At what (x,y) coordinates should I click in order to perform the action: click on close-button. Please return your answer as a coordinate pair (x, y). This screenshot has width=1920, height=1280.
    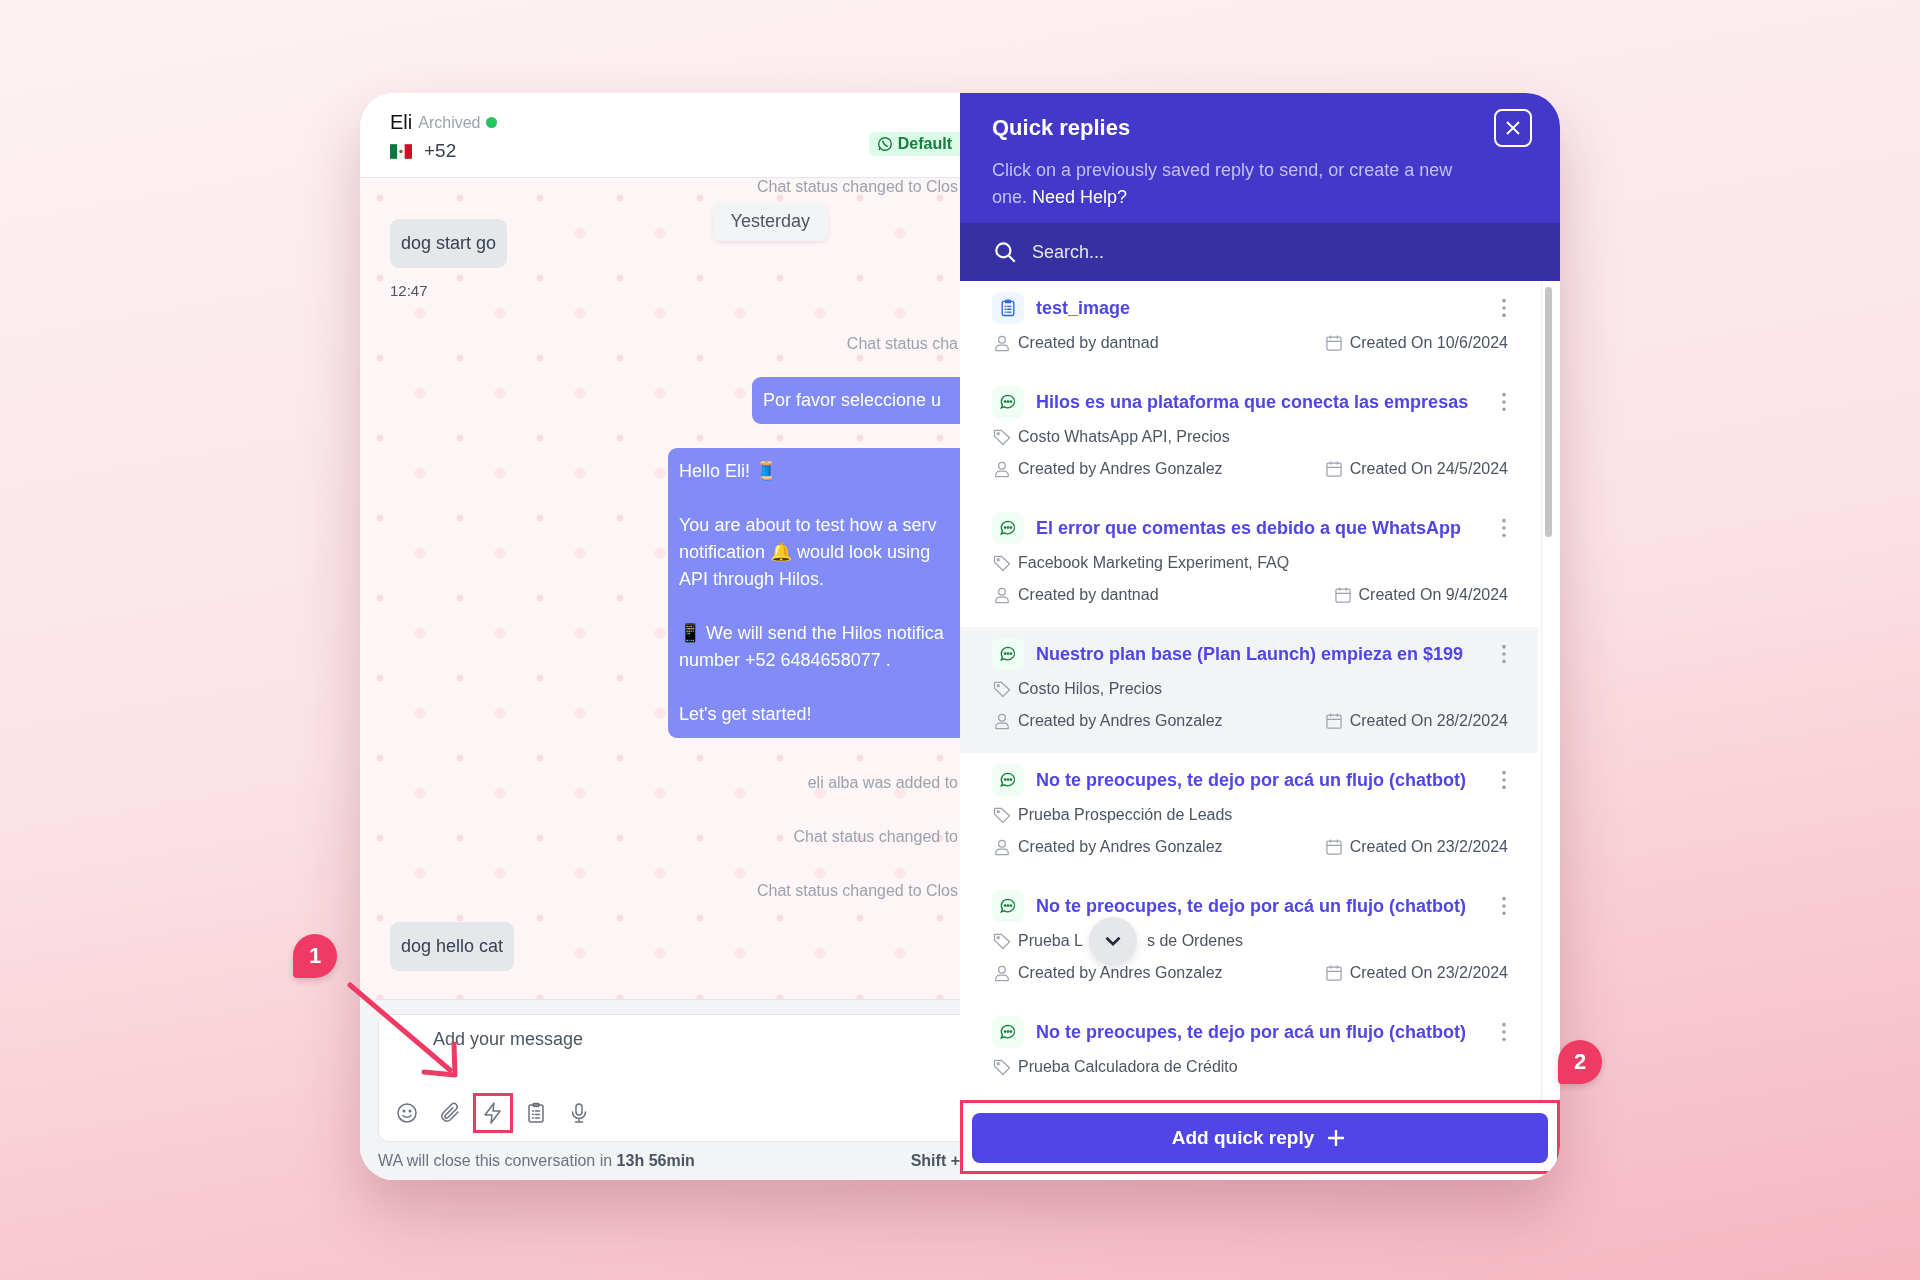
    Looking at the image, I should click on (1513, 128).